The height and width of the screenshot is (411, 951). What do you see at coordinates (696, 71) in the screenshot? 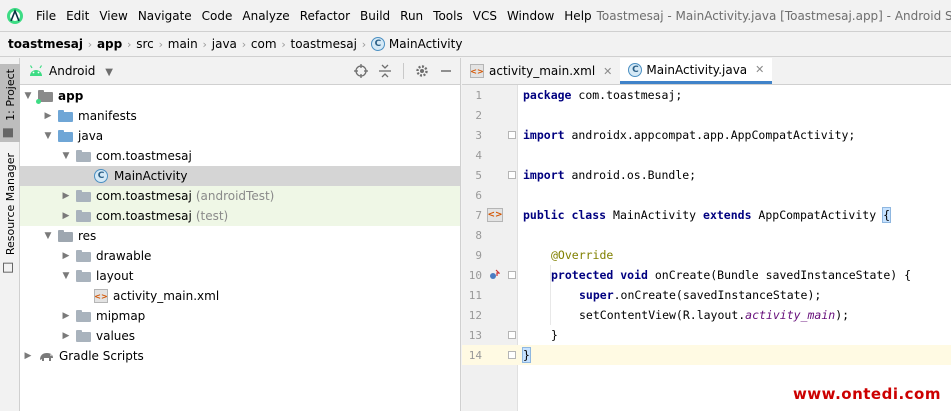
I see `tab-mainactivity-java: C MainActivity.java ✕` at bounding box center [696, 71].